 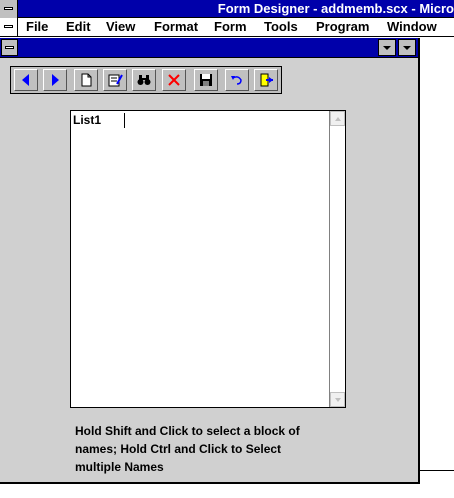 I want to click on delete-x-icon, so click(x=174, y=80).